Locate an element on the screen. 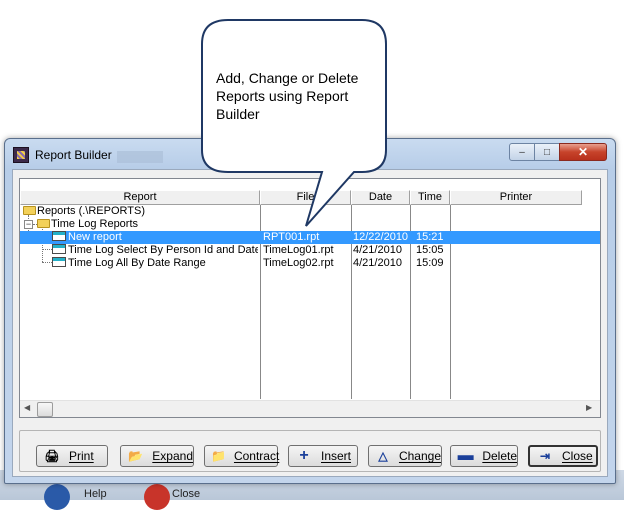 The height and width of the screenshot is (510, 624). report-file: TimeLog02.rpt is located at coordinates (298, 263).